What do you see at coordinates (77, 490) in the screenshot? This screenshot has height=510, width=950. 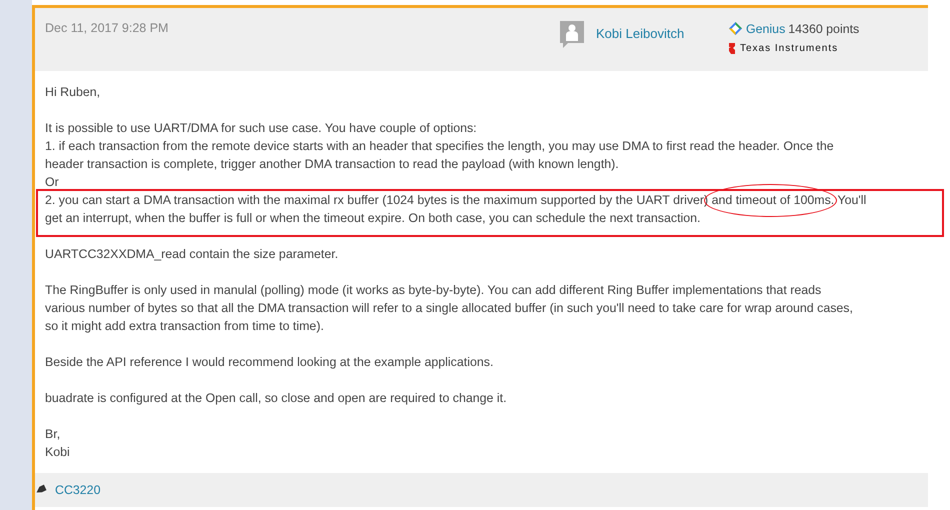 I see `tag-link: CC3220` at bounding box center [77, 490].